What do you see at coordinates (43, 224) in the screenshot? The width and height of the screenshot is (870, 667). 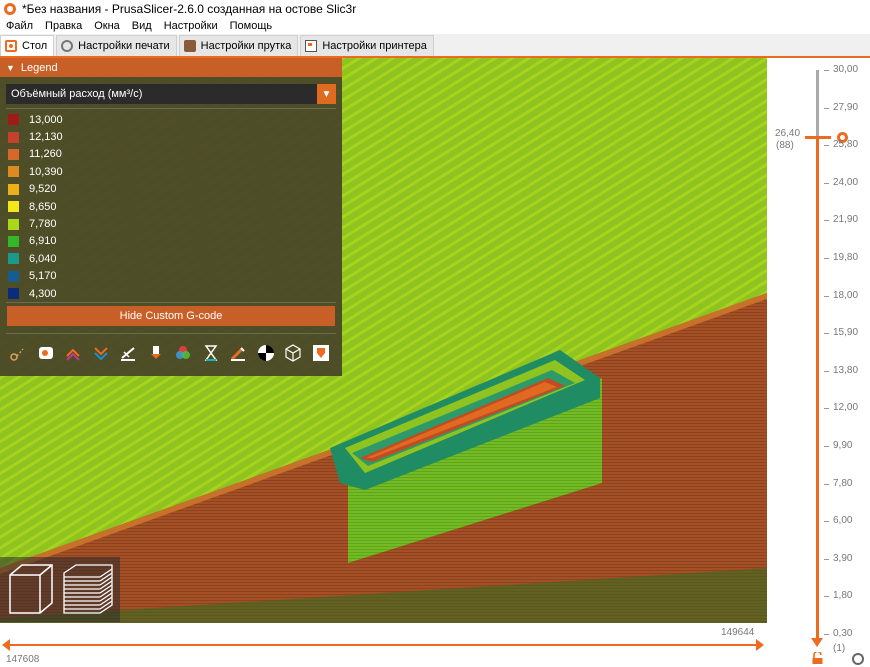 I see `legend-value: 7,780` at bounding box center [43, 224].